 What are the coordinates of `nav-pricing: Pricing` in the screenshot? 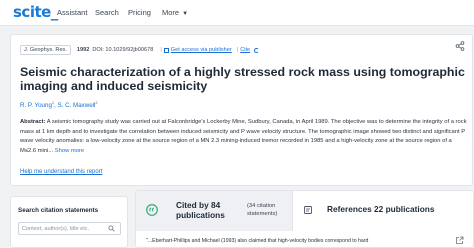 It's located at (139, 12).